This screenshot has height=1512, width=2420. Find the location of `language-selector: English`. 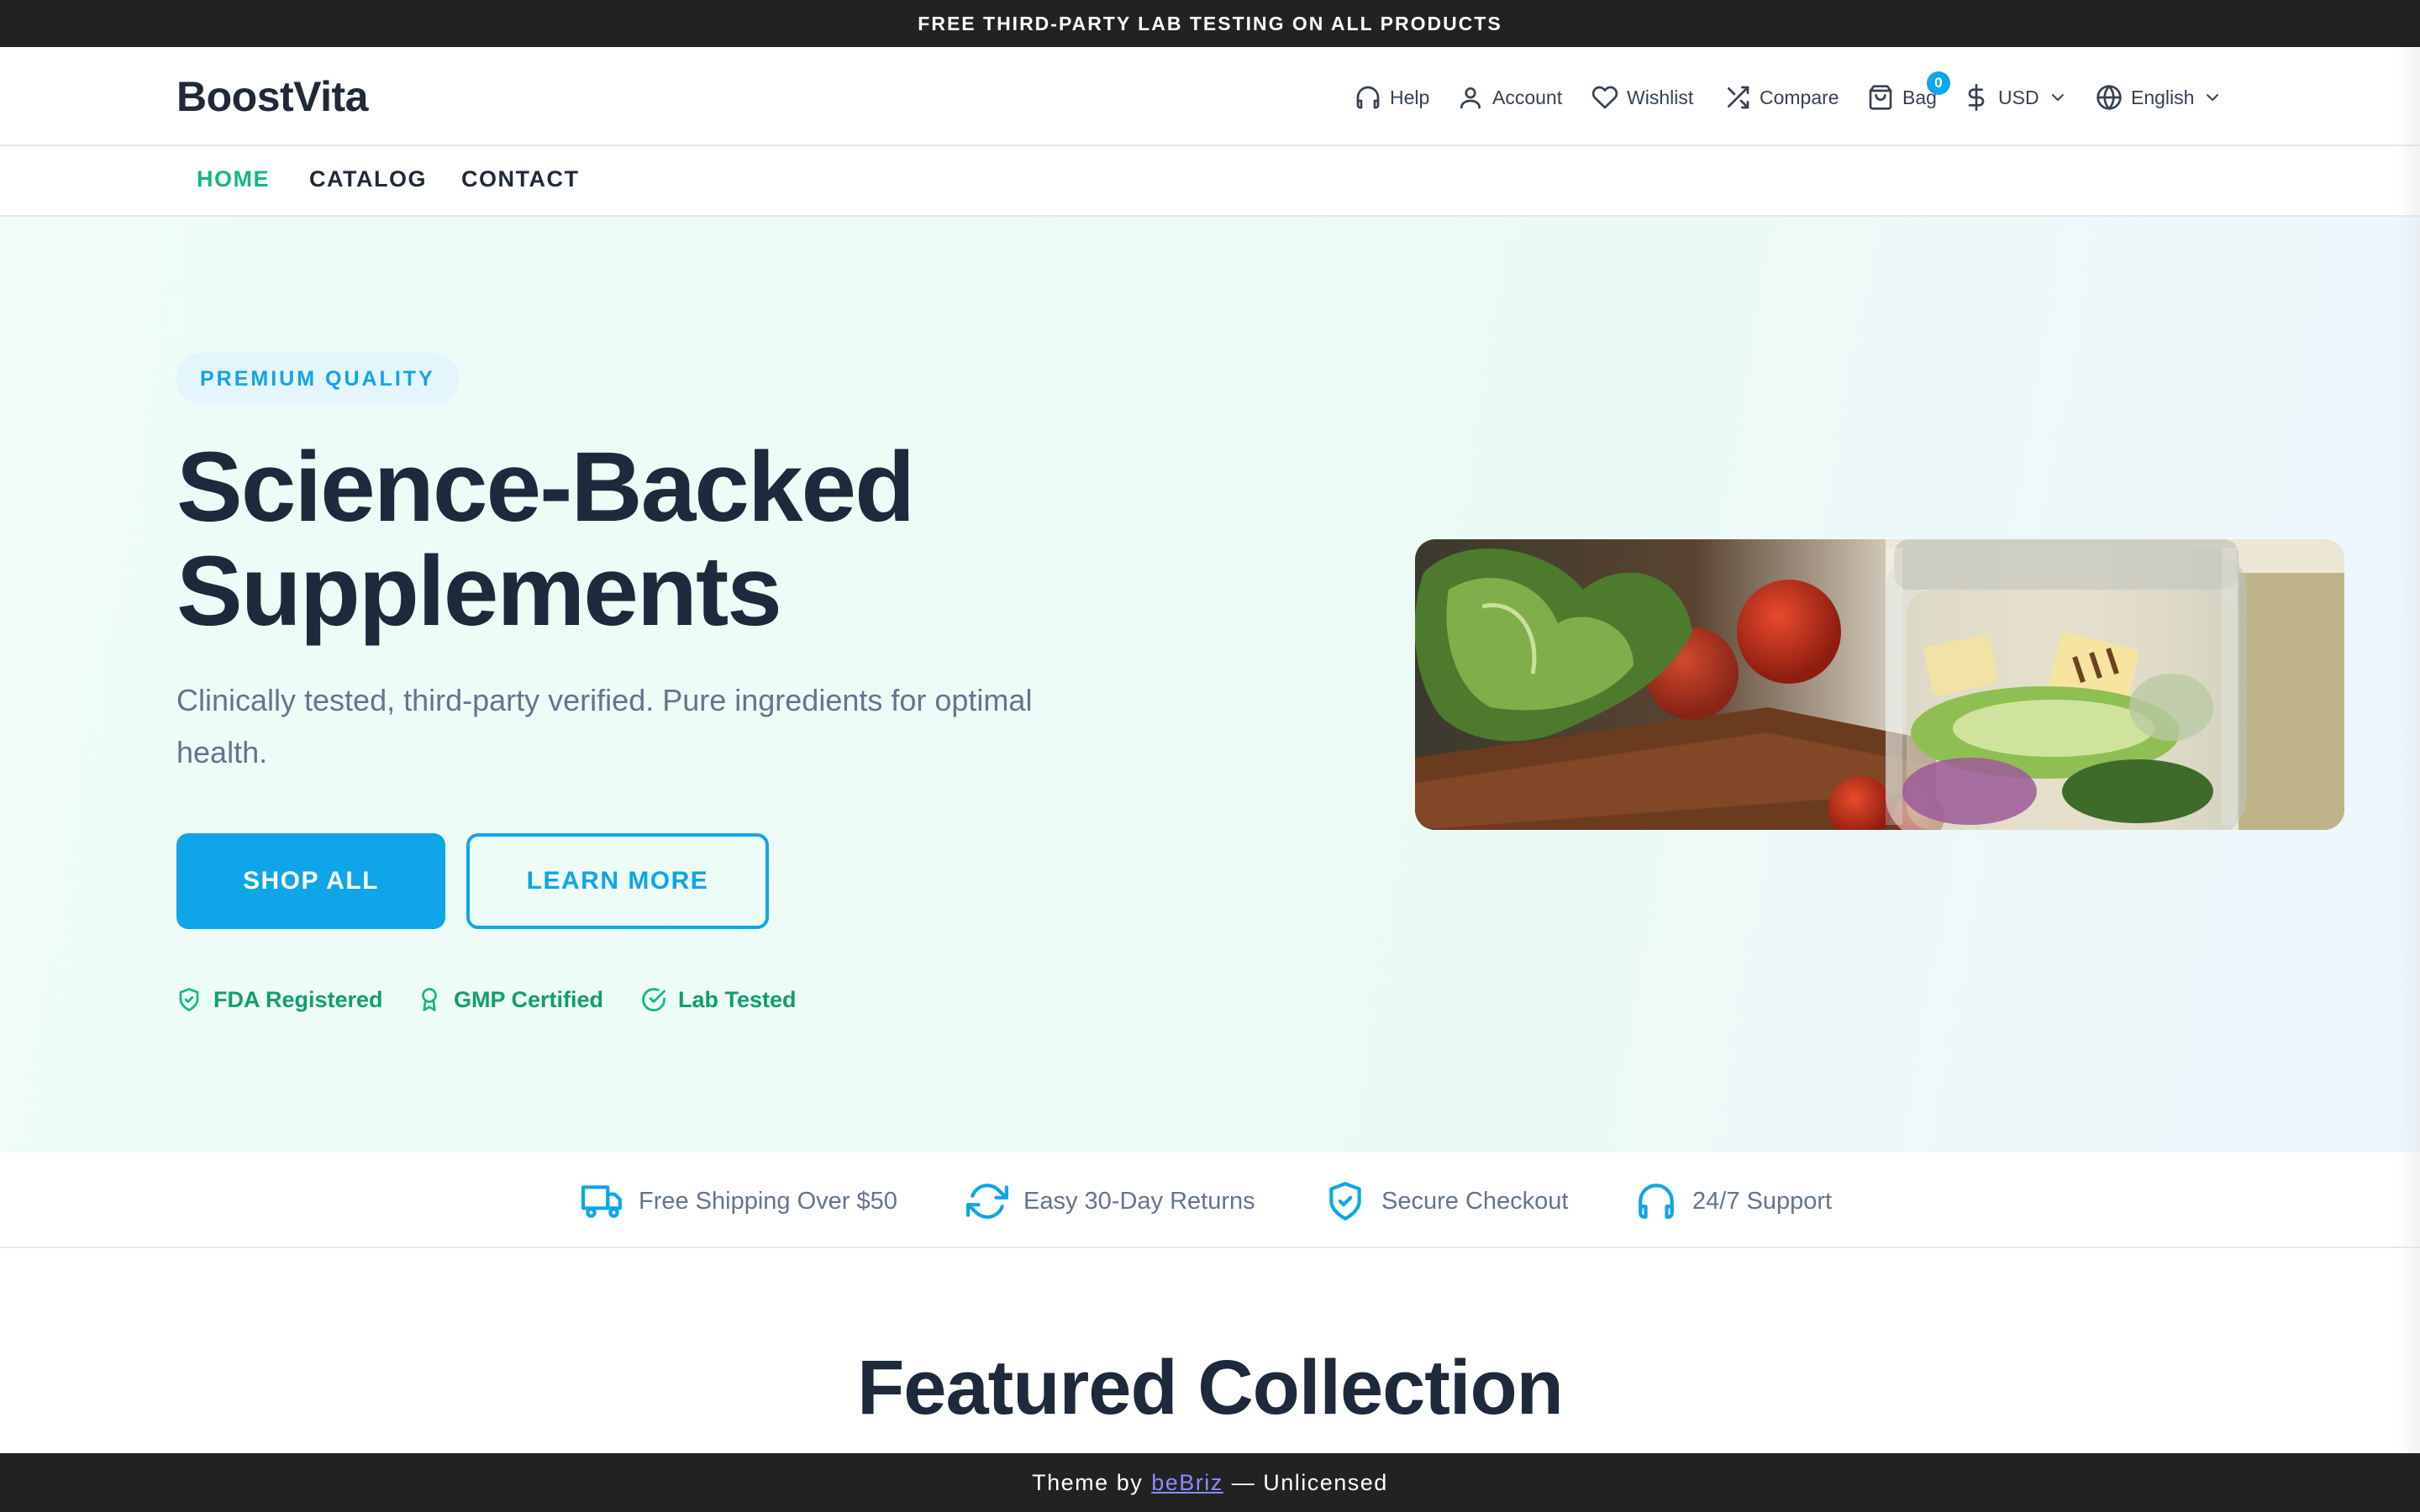

language-selector: English is located at coordinates (2159, 97).